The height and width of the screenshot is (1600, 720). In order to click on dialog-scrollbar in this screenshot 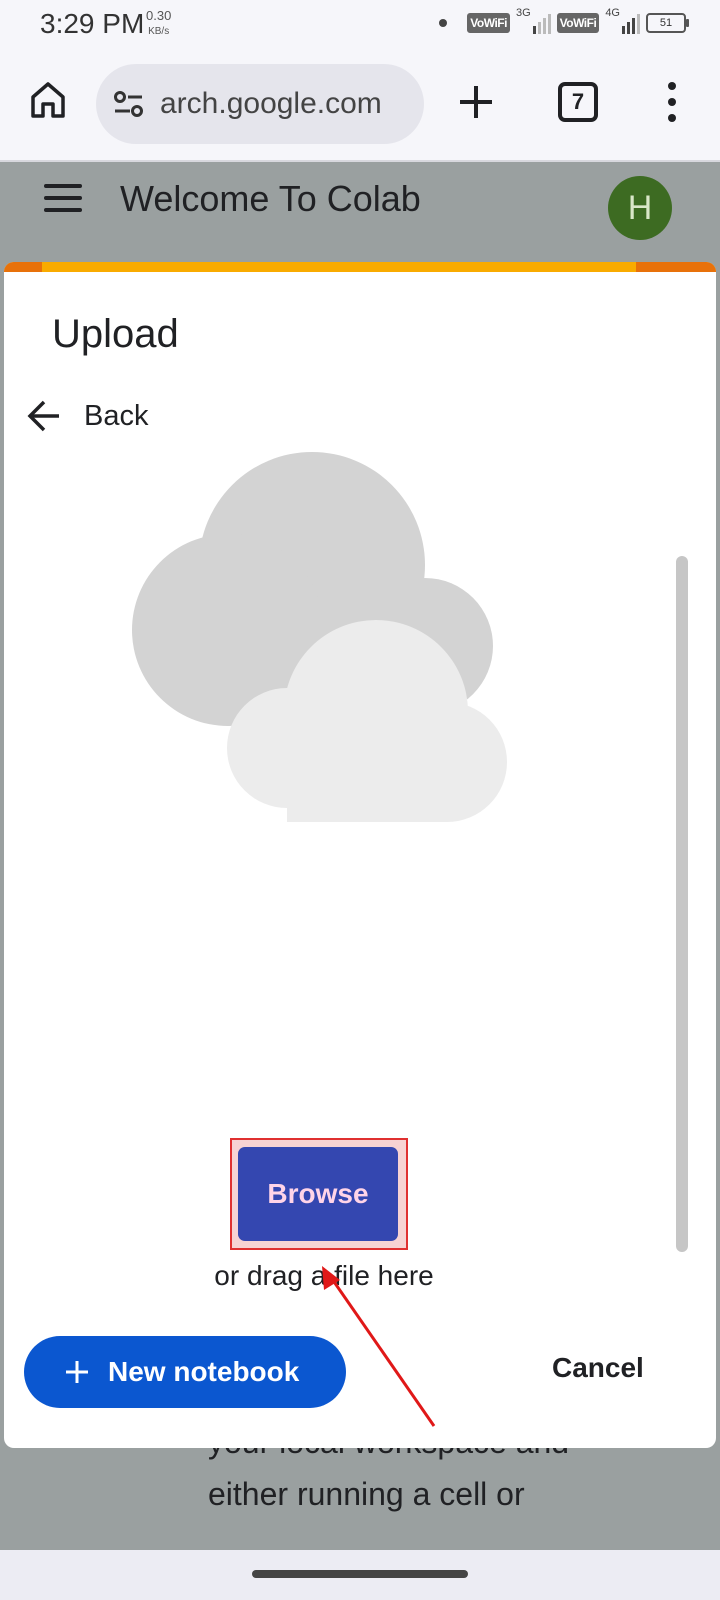, I will do `click(682, 904)`.